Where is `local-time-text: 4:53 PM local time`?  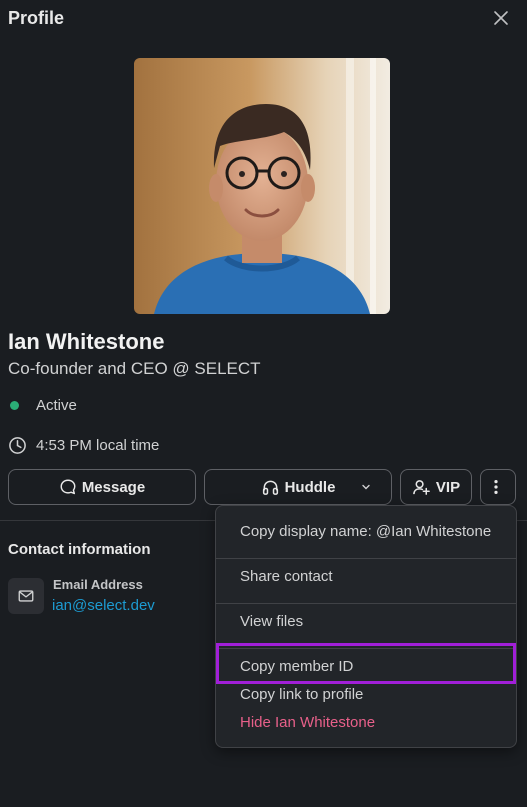
local-time-text: 4:53 PM local time is located at coordinates (98, 445).